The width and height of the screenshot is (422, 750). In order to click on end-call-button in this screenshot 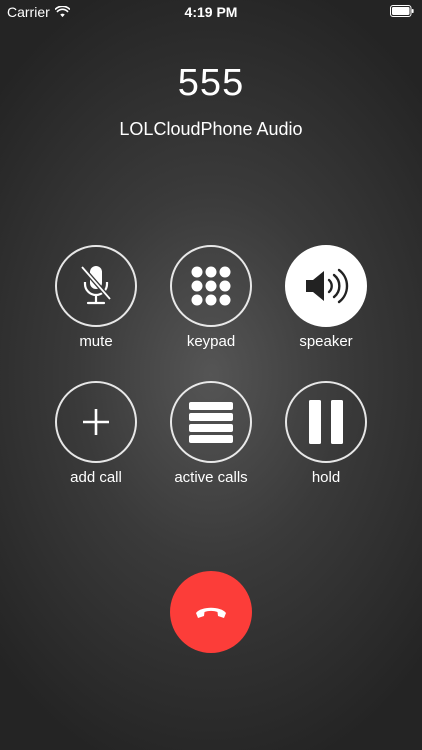, I will do `click(211, 612)`.